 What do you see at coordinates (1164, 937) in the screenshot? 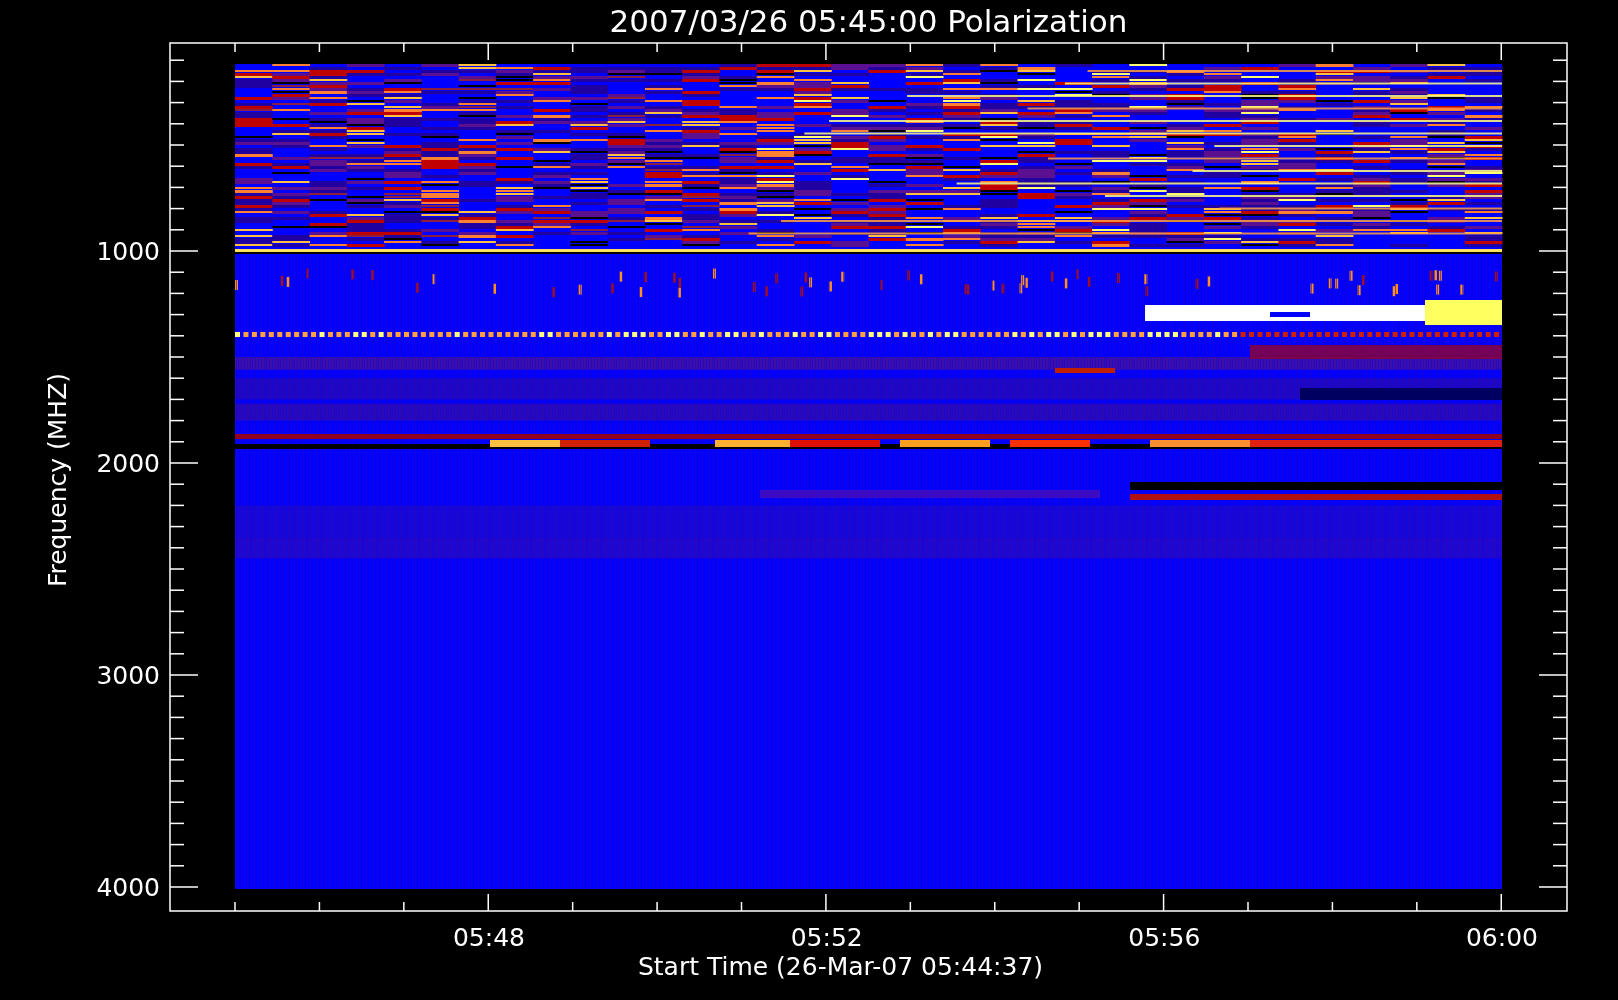
I see `tick-label: 05:56` at bounding box center [1164, 937].